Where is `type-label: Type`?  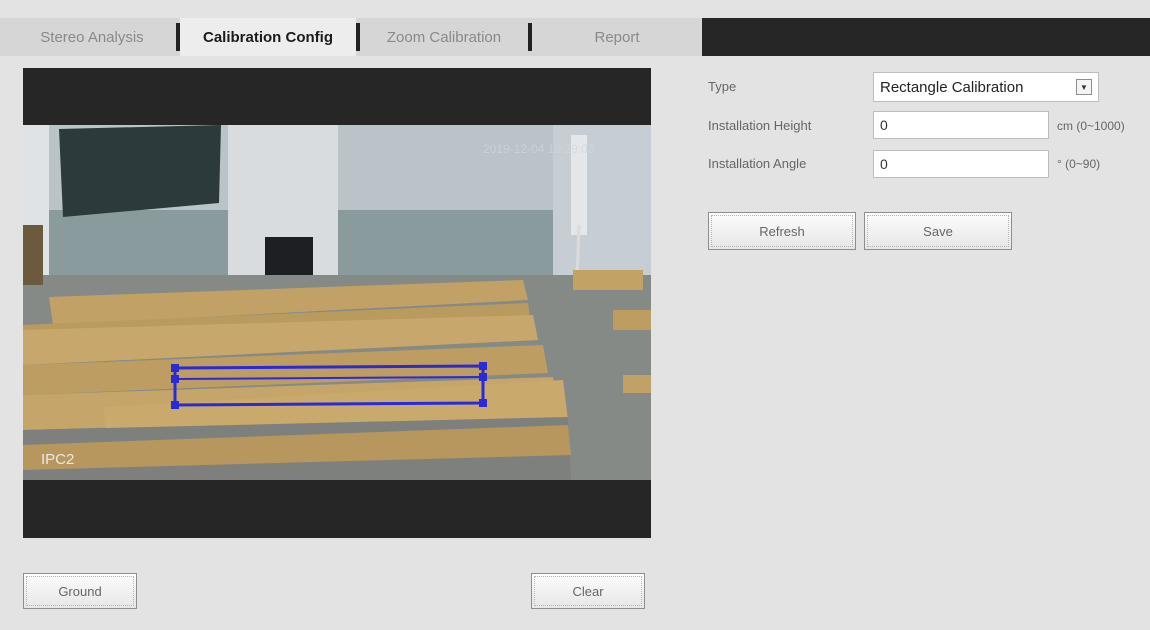 type-label: Type is located at coordinates (722, 86).